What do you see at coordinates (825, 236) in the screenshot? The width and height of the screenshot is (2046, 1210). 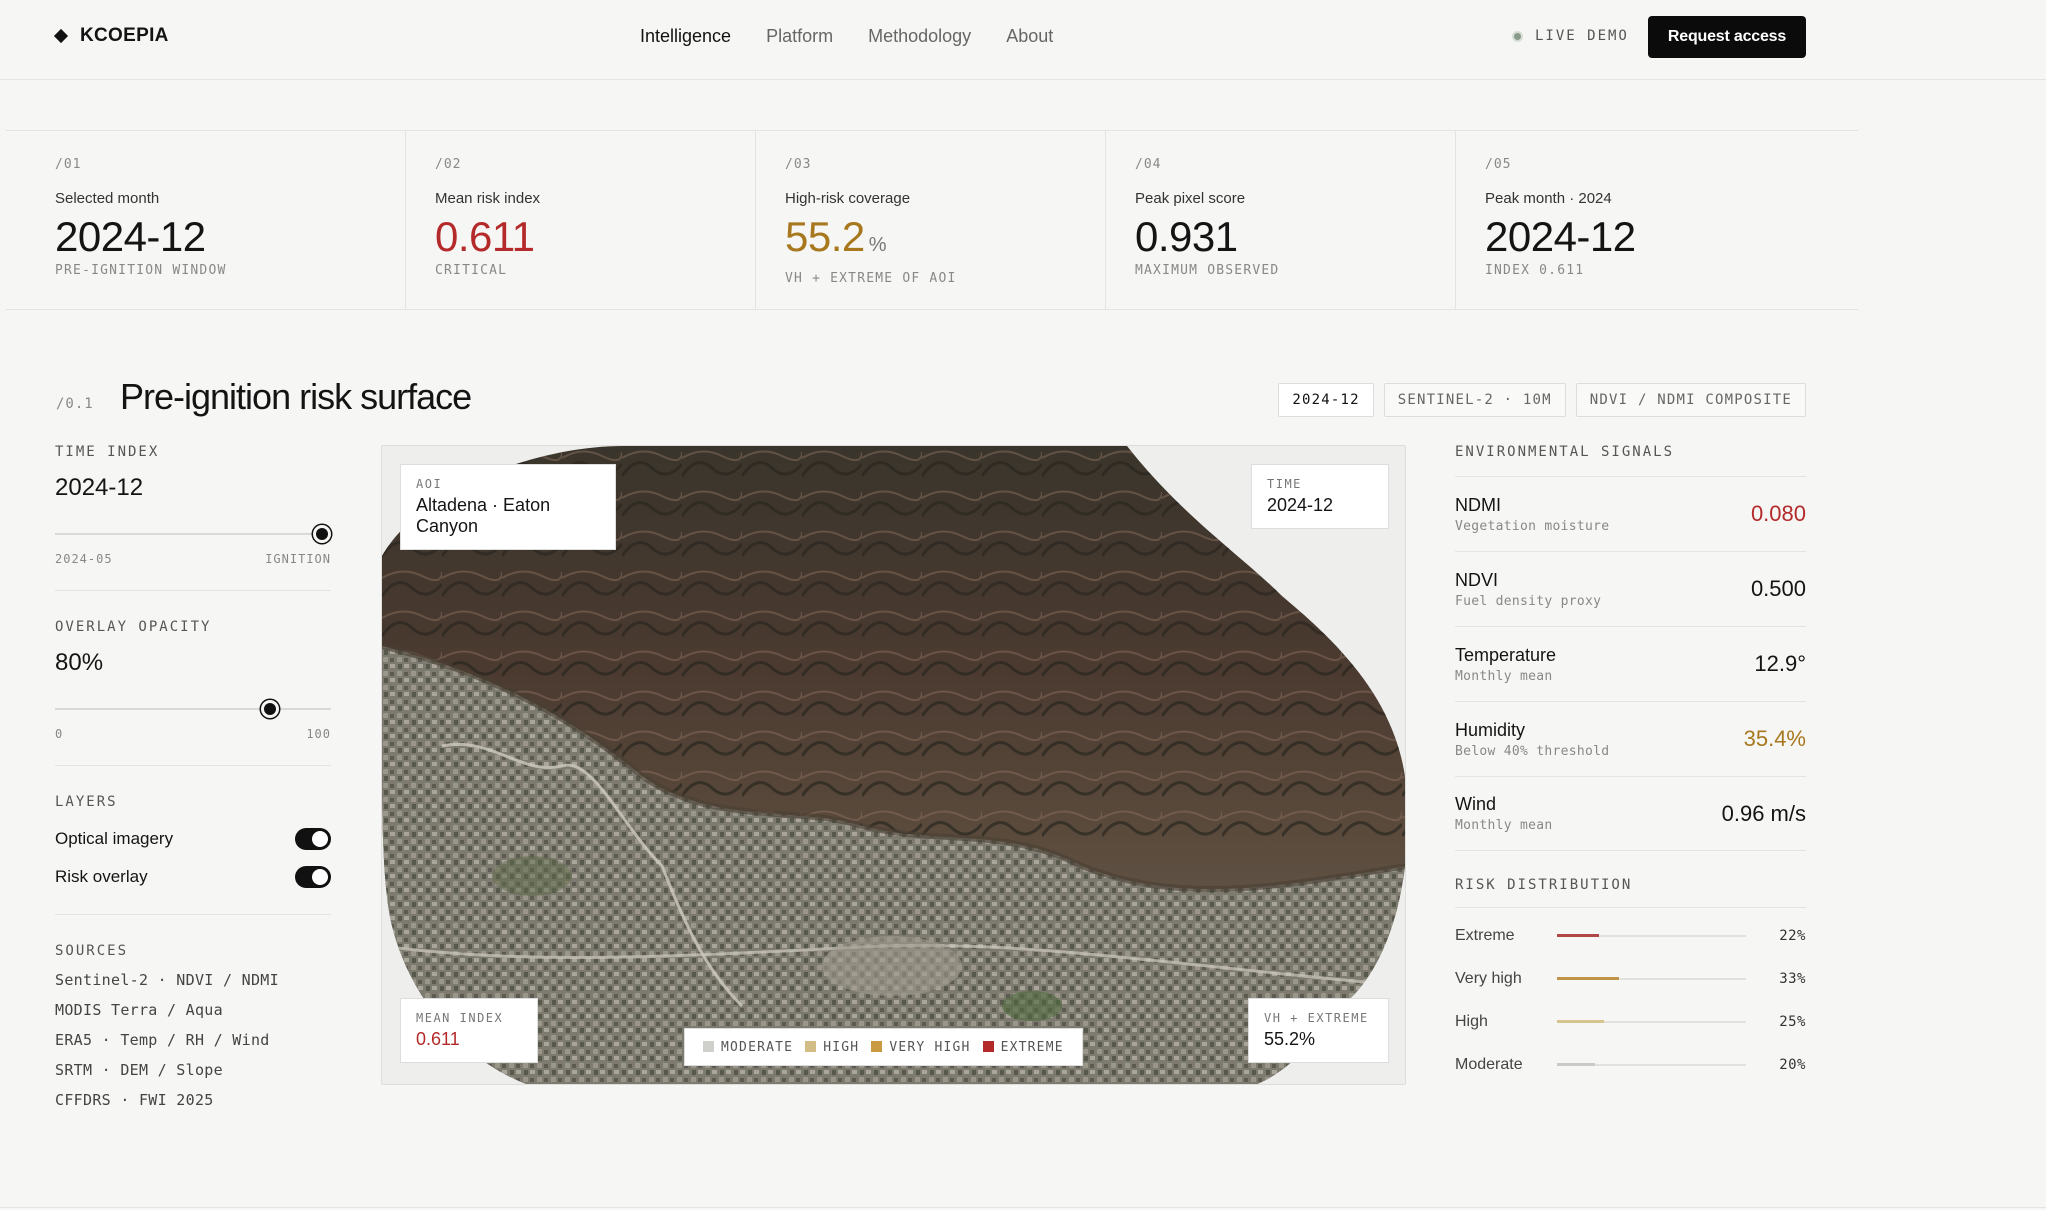 I see `kpi-number: 55.2` at bounding box center [825, 236].